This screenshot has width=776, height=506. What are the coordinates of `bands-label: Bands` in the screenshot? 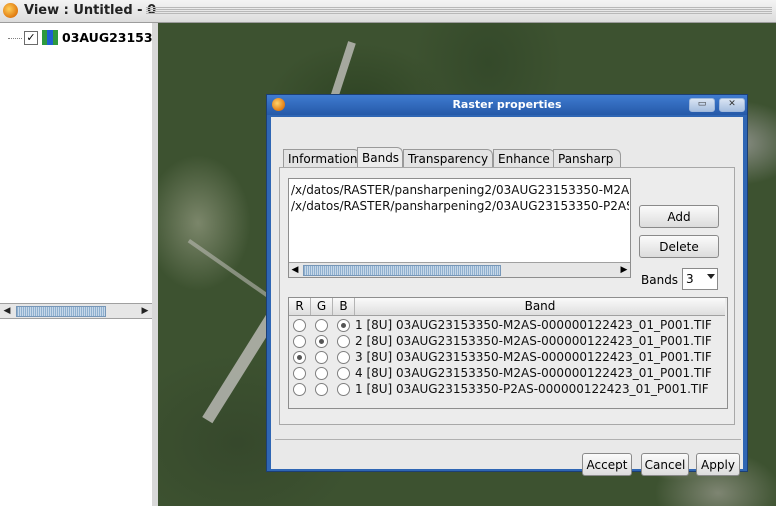 It's located at (660, 280).